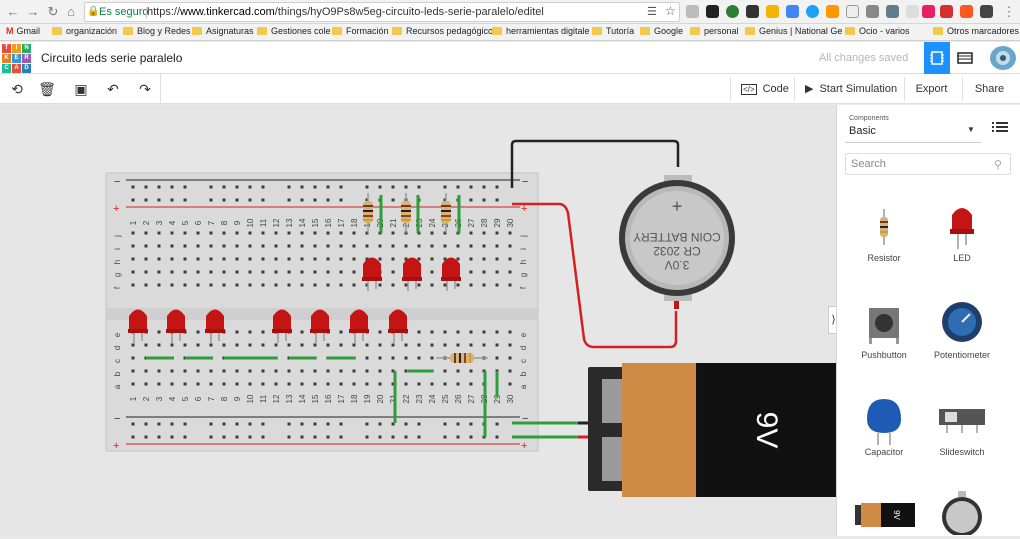 The image size is (1020, 539). I want to click on circuit-view-button, so click(937, 58).